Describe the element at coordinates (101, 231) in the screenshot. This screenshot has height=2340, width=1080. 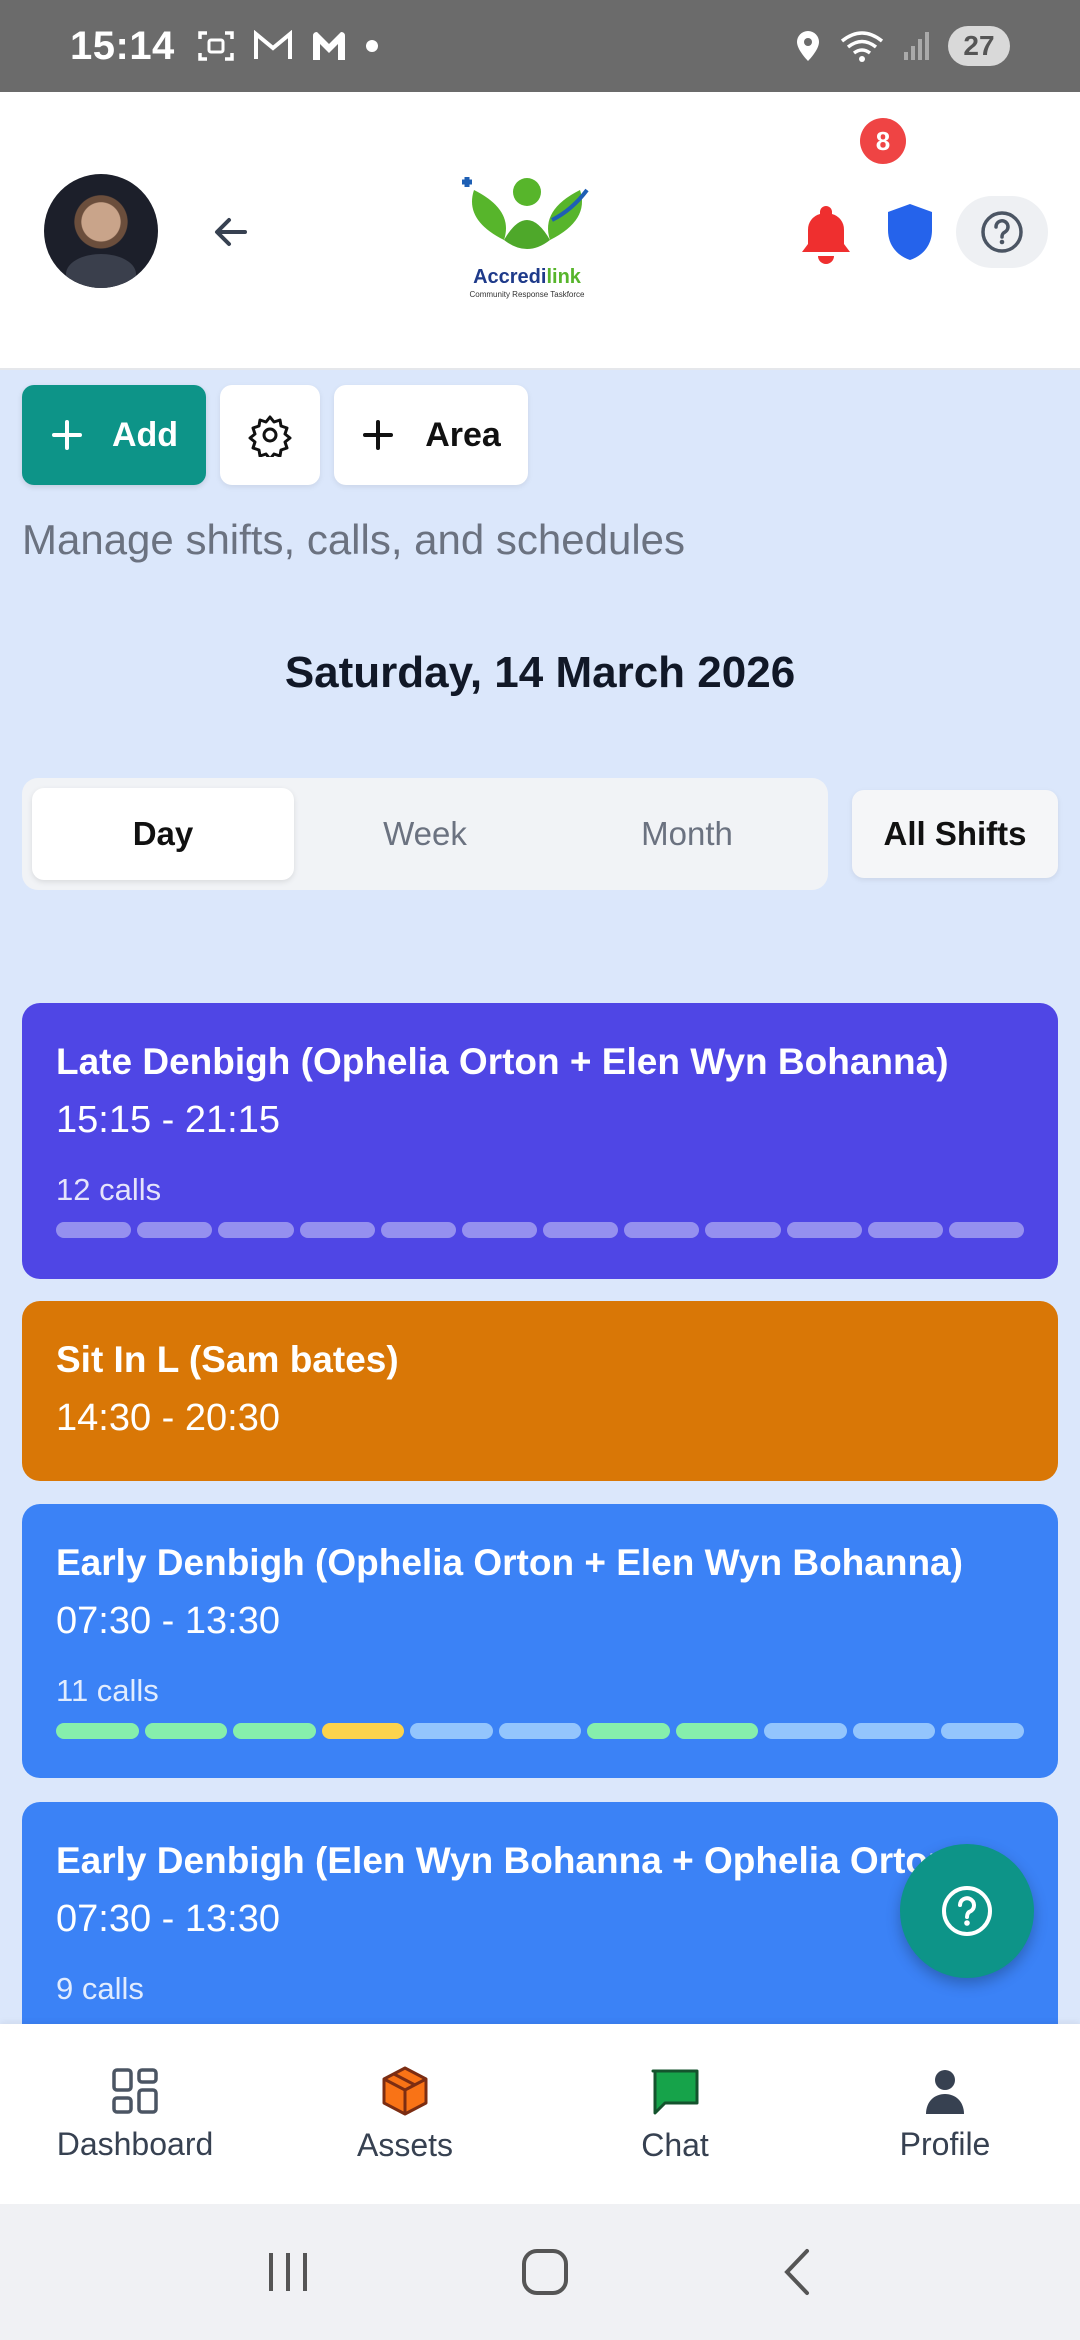
I see `avatar` at that location.